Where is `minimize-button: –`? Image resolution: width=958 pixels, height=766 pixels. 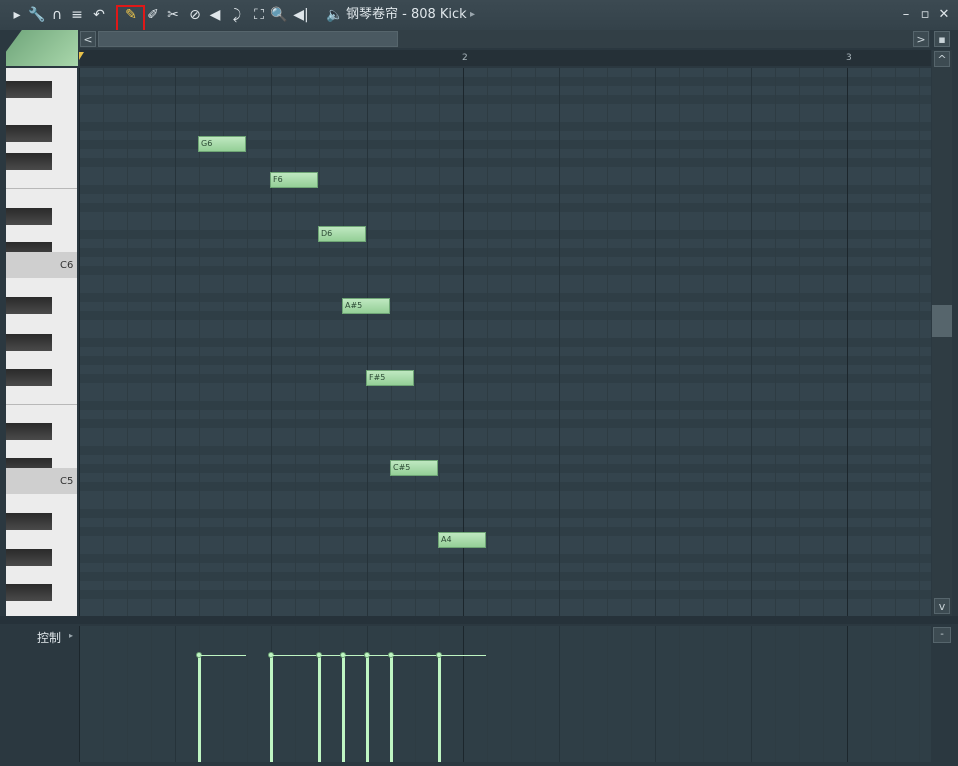 minimize-button: – is located at coordinates (906, 15).